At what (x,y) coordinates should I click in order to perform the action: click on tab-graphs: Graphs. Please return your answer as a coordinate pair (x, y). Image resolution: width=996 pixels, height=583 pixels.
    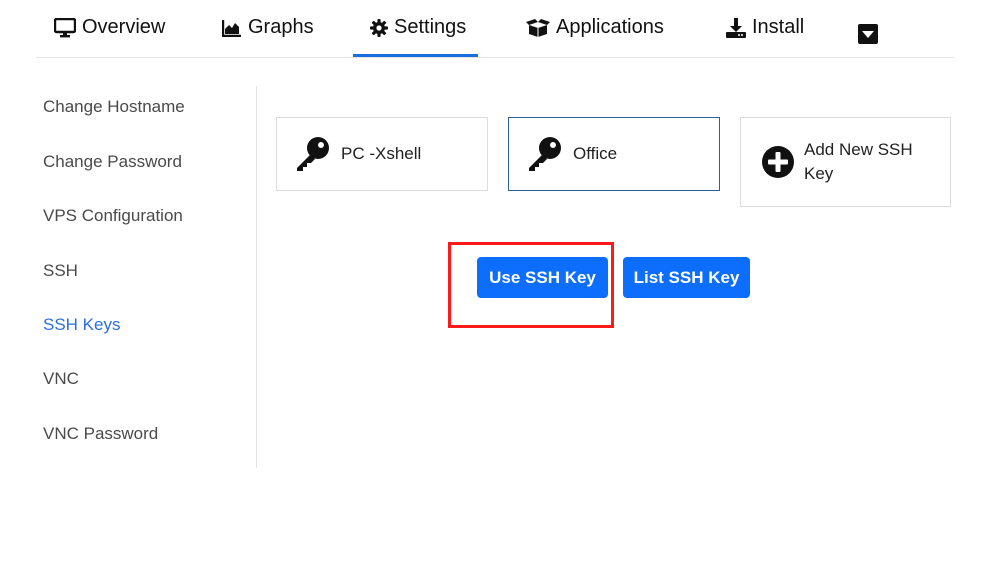
    Looking at the image, I should click on (268, 28).